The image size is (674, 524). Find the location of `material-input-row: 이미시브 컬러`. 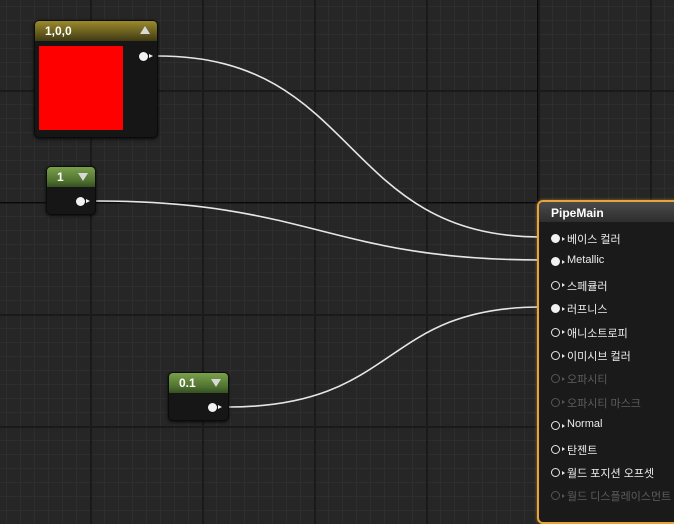

material-input-row: 이미시브 컬러 is located at coordinates (606, 356).